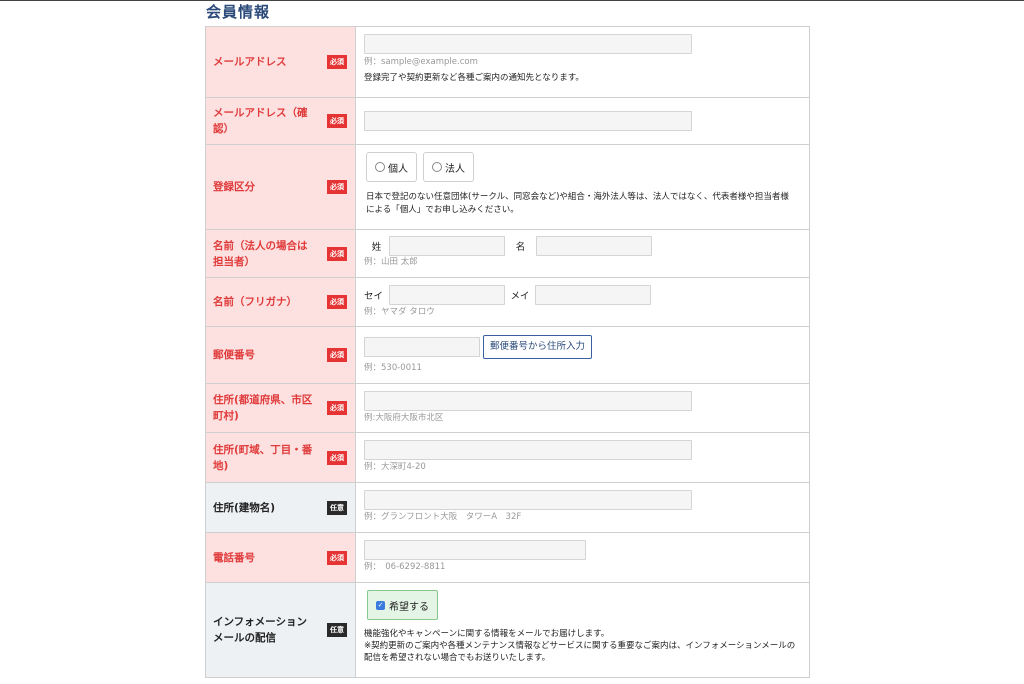  I want to click on field-label: 名前（法人の場合は担当者）, so click(260, 253).